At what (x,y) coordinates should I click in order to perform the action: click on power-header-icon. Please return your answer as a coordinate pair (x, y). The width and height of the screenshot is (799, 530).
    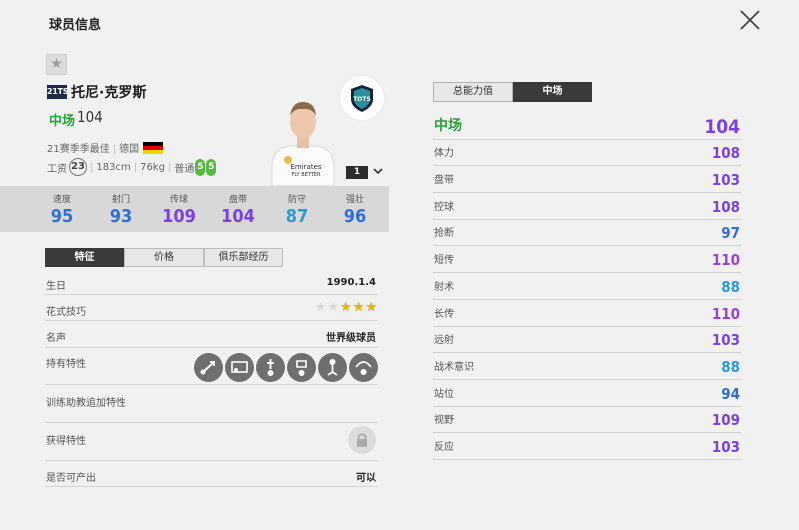
    Looking at the image, I should click on (332, 367).